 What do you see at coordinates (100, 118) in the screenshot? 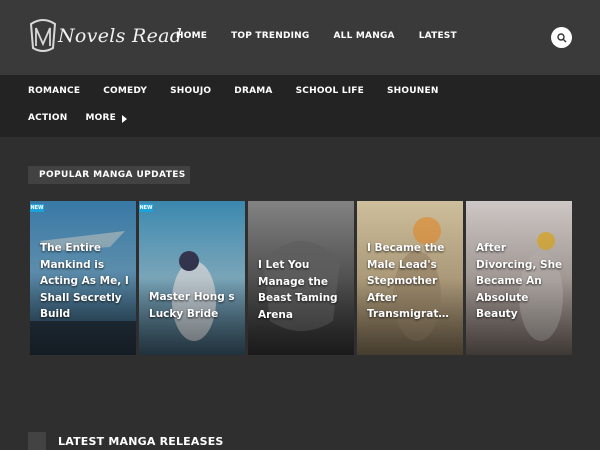
I see `more-label: MORE` at bounding box center [100, 118].